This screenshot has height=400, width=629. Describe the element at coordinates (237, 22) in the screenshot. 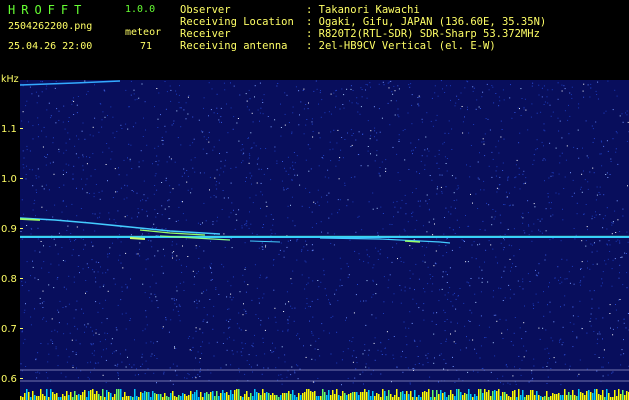

I see `info-label-location: Receiving Location` at that location.